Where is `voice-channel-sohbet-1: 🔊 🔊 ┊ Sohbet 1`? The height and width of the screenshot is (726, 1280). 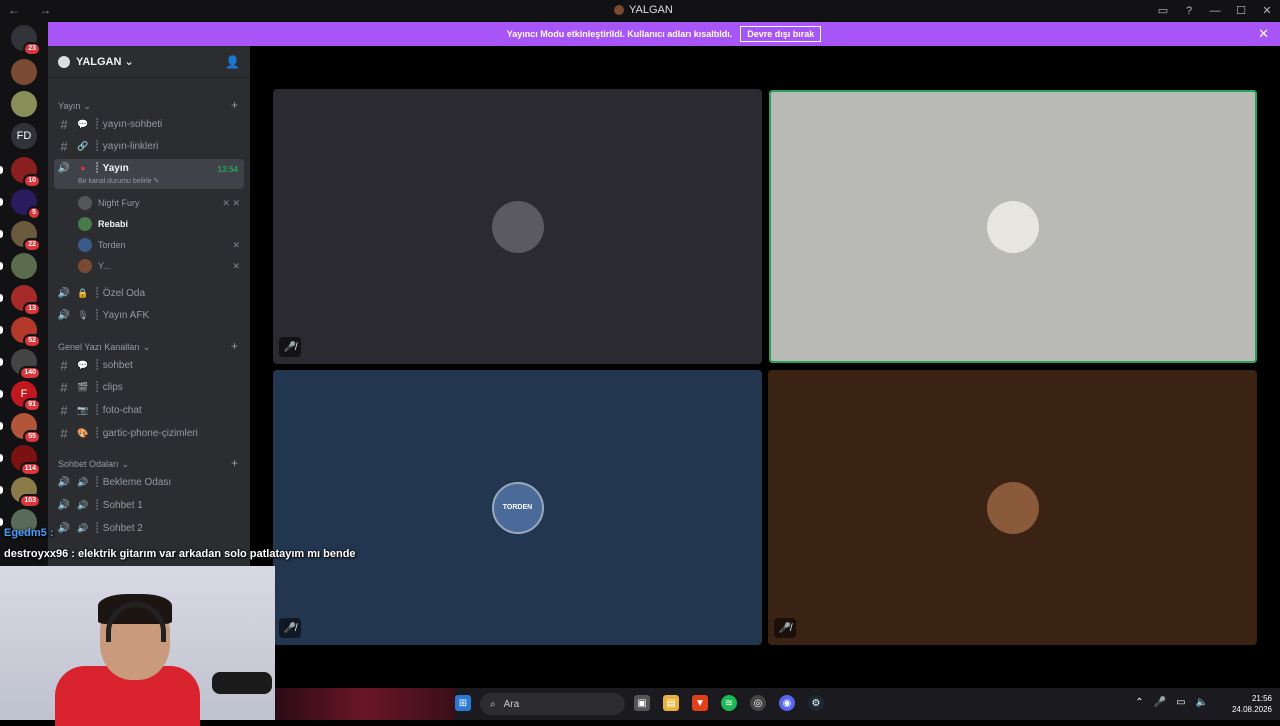
voice-channel-sohbet-1: 🔊 🔊 ┊ Sohbet 1 is located at coordinates (149, 505).